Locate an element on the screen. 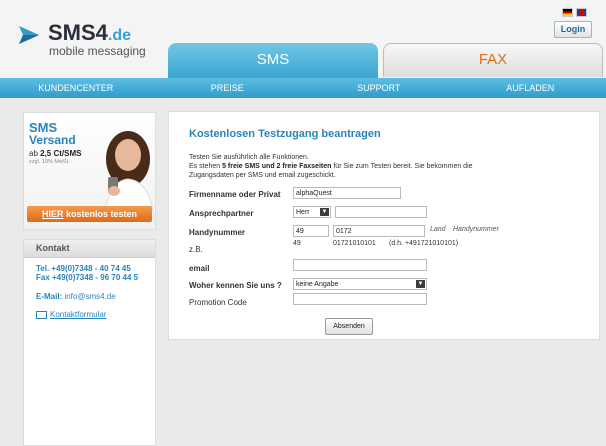 Image resolution: width=606 pixels, height=446 pixels. promo-title-versand: Versand is located at coordinates (52, 140).